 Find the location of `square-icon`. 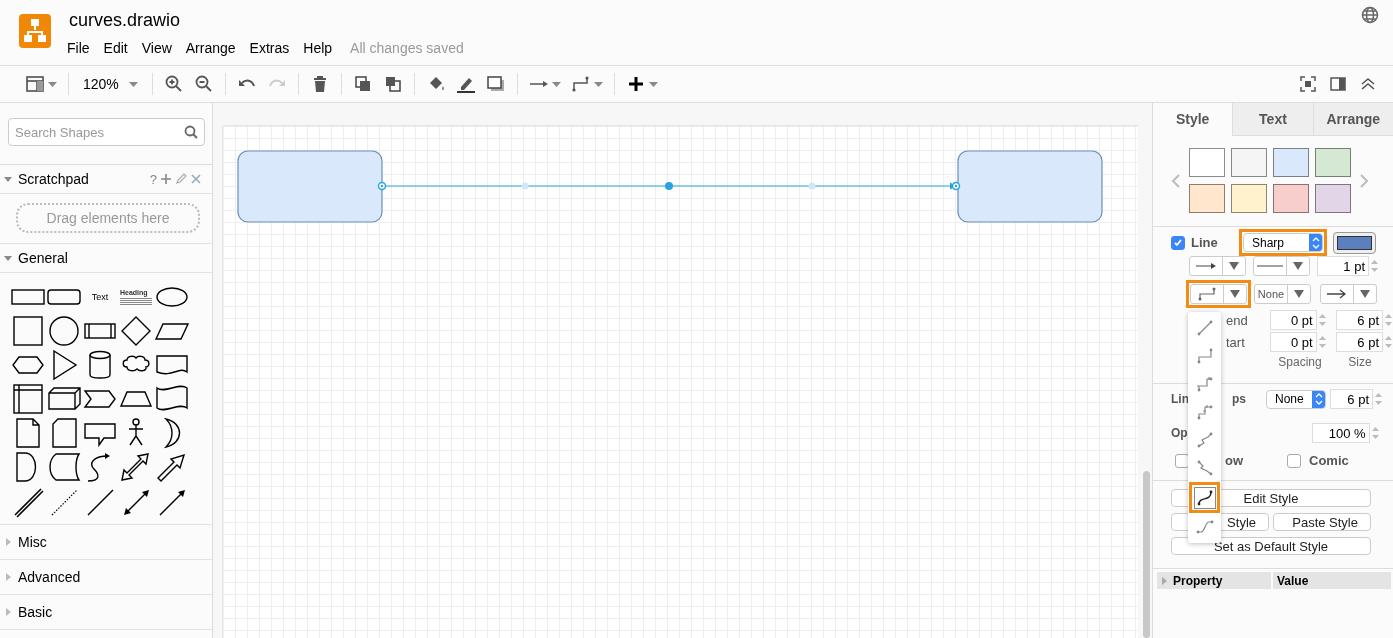

square-icon is located at coordinates (28, 331).